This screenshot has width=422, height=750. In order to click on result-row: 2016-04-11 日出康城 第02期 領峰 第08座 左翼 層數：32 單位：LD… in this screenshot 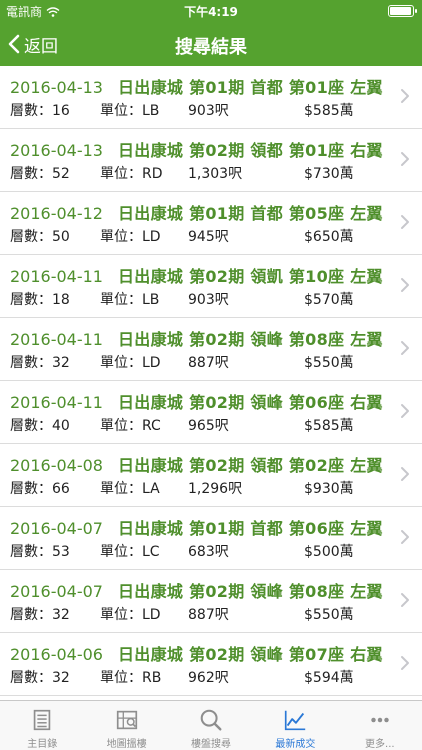, I will do `click(211, 349)`.